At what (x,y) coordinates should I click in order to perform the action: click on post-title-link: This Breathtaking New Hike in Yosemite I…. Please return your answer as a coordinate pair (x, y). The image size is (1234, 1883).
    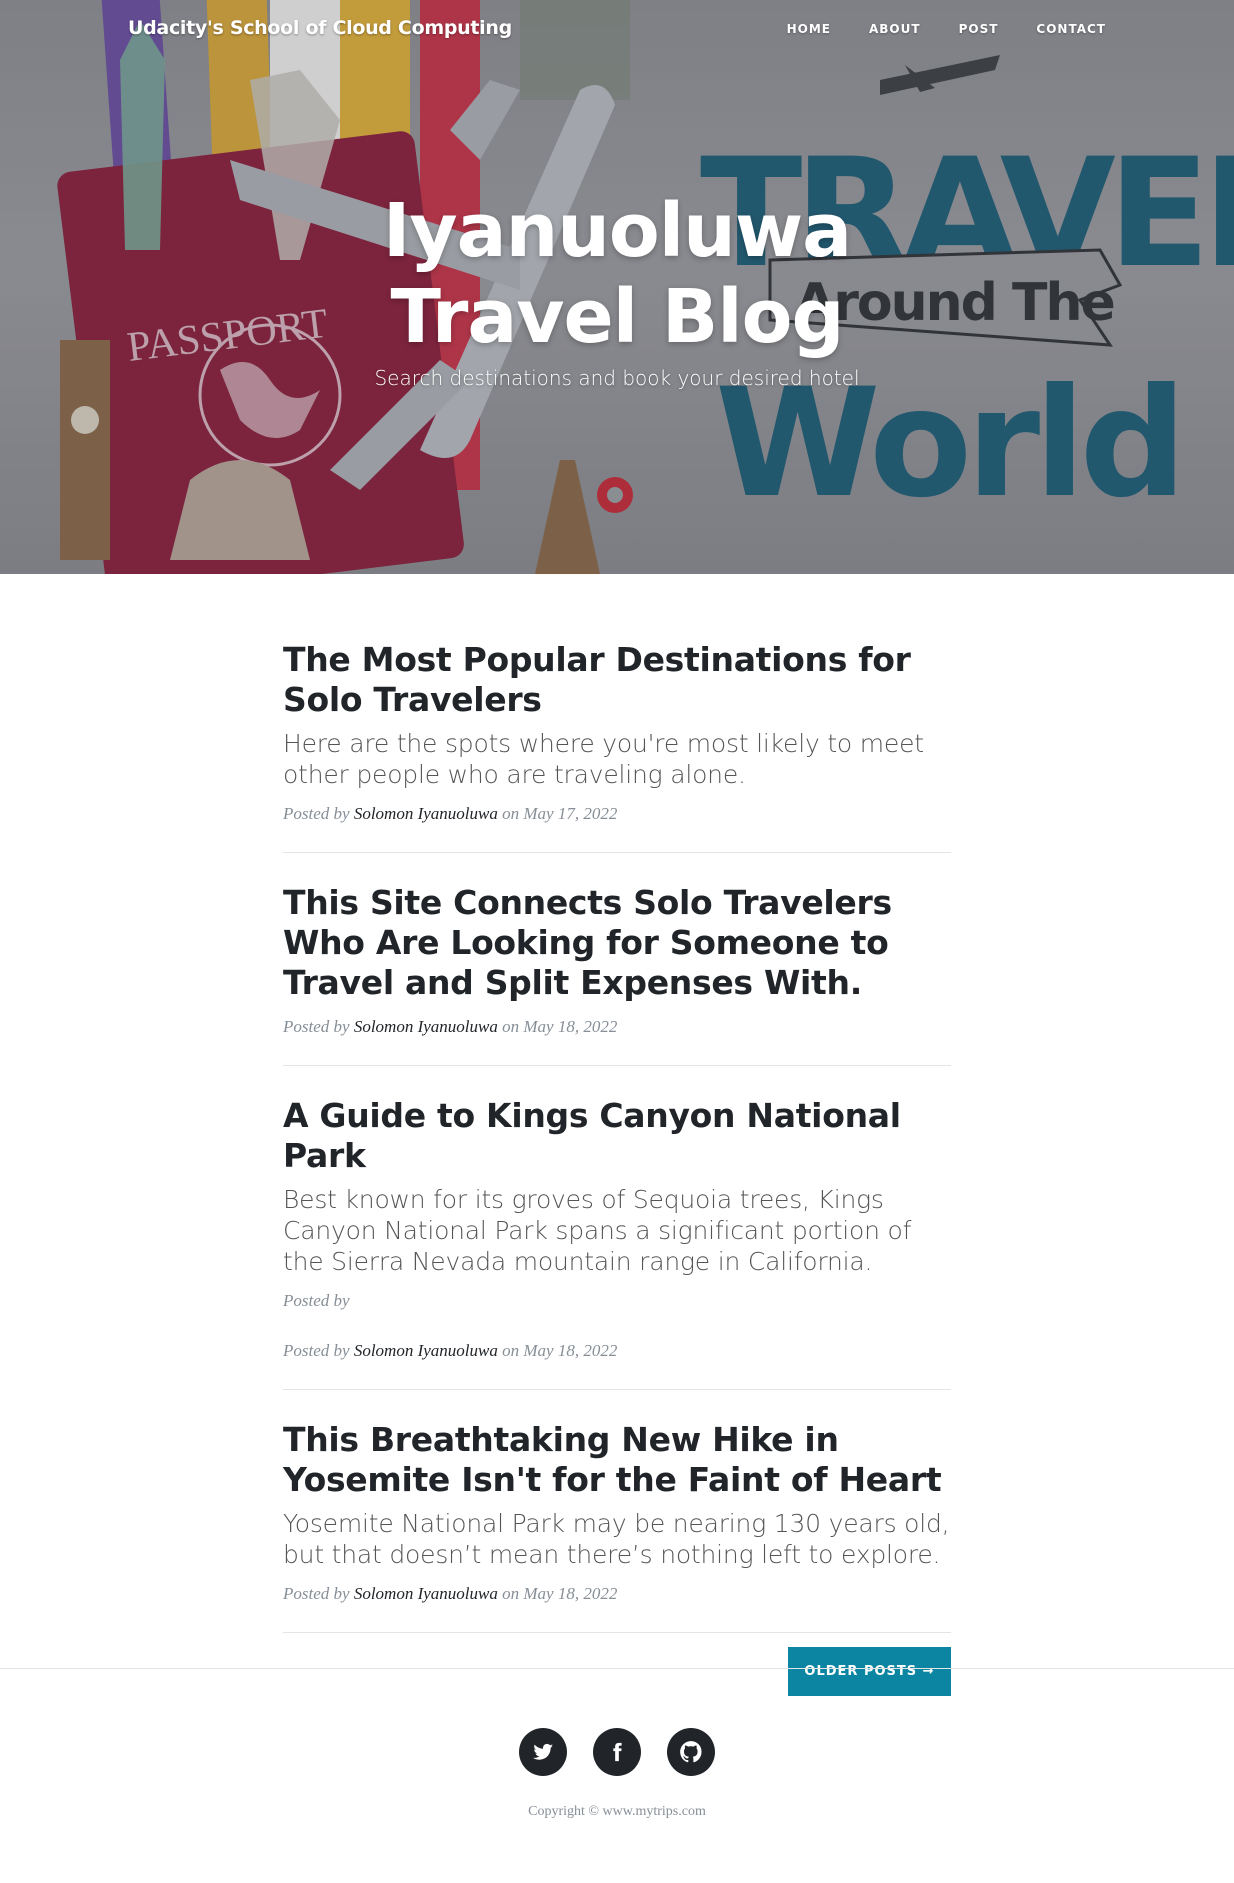
    Looking at the image, I should click on (617, 1460).